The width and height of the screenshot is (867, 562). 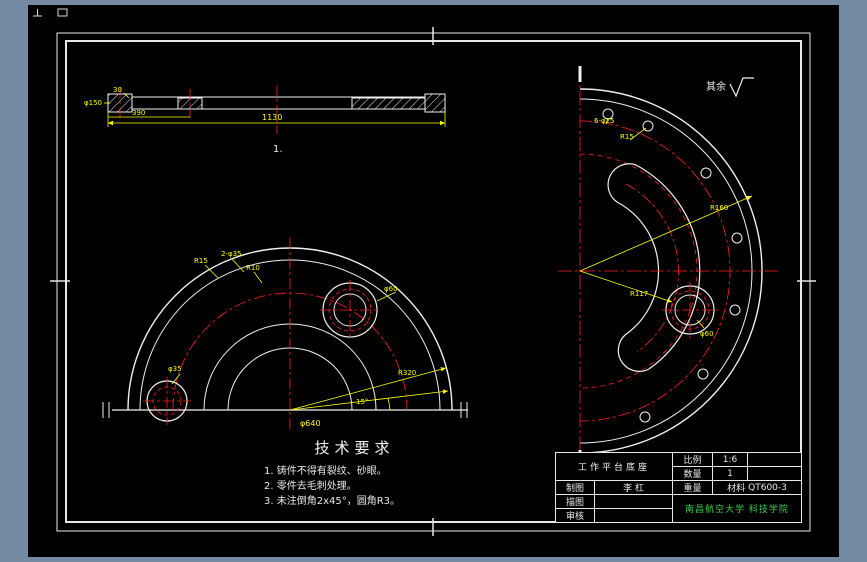 What do you see at coordinates (575, 488) in the screenshot?
I see `drafter-label: 制图` at bounding box center [575, 488].